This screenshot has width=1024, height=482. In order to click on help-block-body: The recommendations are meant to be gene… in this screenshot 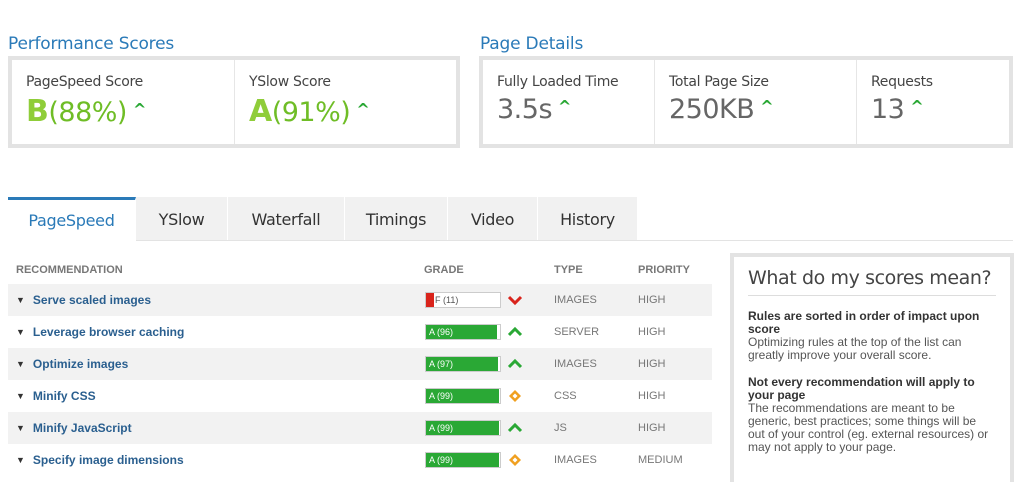, I will do `click(868, 427)`.